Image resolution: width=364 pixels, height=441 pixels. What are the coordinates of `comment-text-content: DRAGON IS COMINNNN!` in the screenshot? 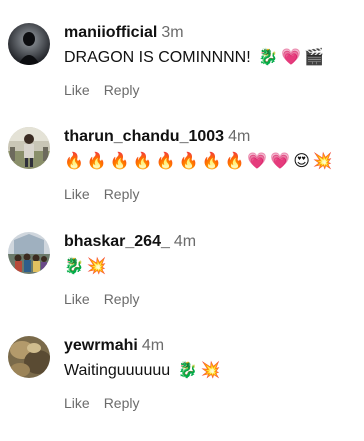 It's located at (157, 57).